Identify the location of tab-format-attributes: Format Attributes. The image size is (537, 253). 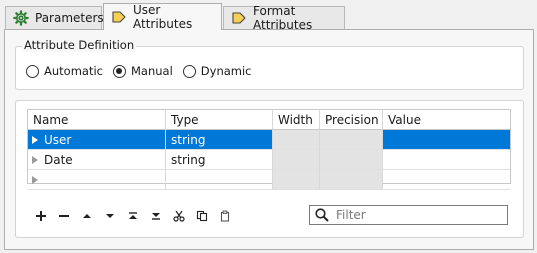
(284, 18).